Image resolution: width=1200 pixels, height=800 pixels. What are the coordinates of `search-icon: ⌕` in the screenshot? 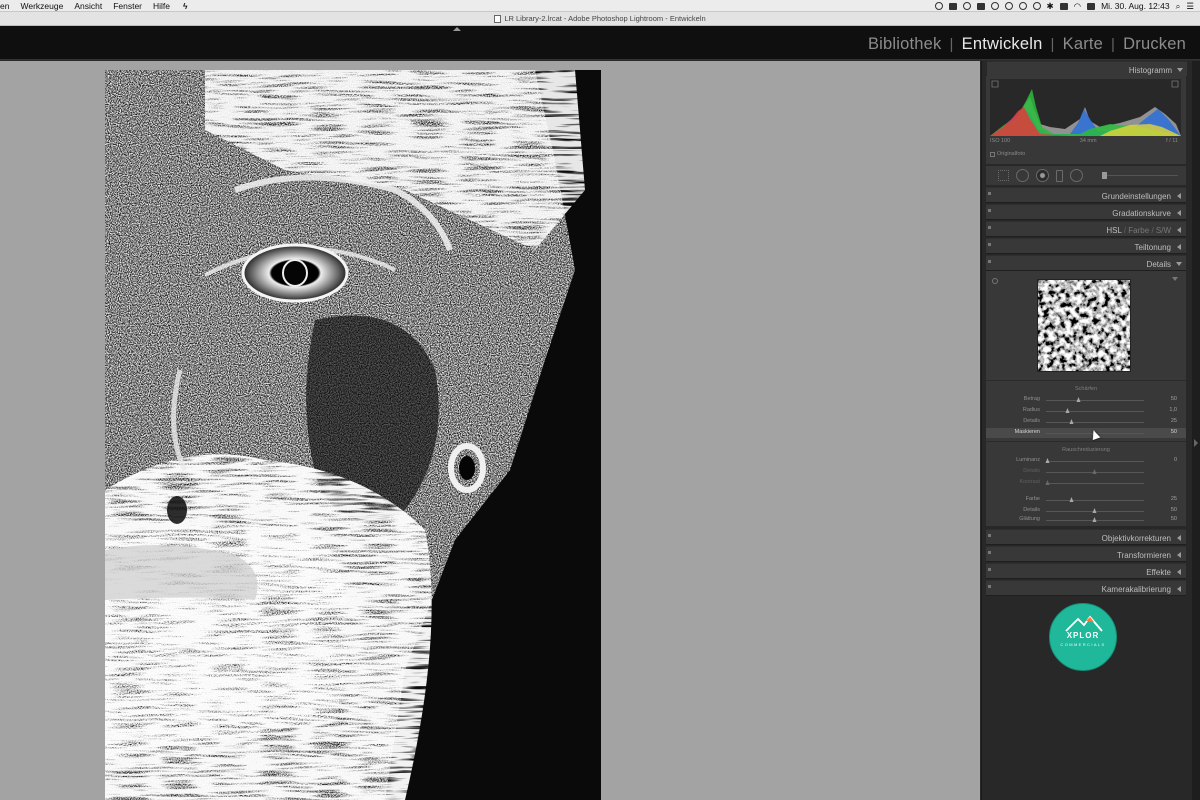 It's located at (1178, 6).